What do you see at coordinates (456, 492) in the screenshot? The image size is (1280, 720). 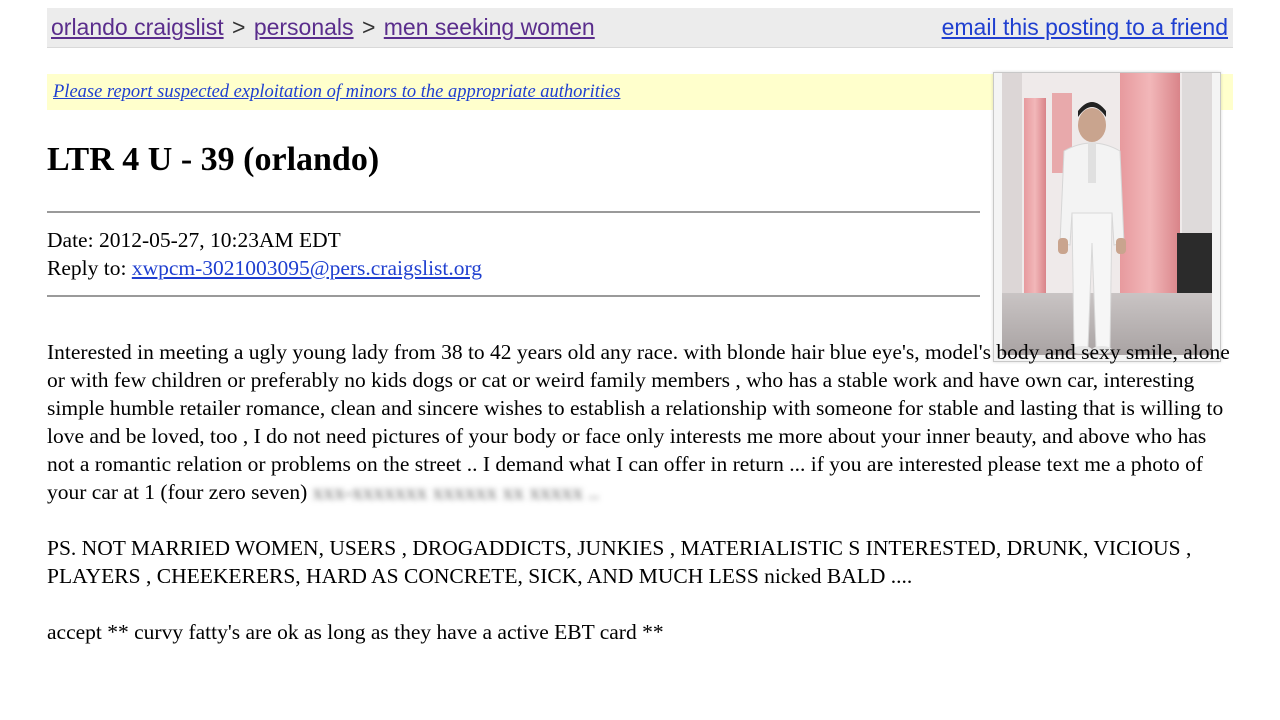 I see `redacted-phone-number: xxx-xxxxxxx xxxxxx xx xxxxx ..` at bounding box center [456, 492].